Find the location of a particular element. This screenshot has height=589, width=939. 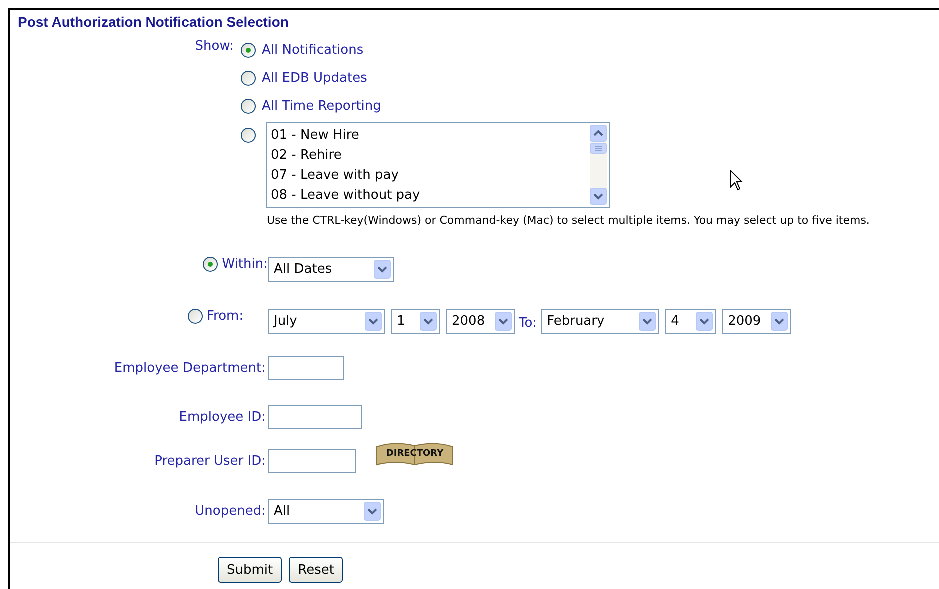

dropdown: All Dates is located at coordinates (331, 269).